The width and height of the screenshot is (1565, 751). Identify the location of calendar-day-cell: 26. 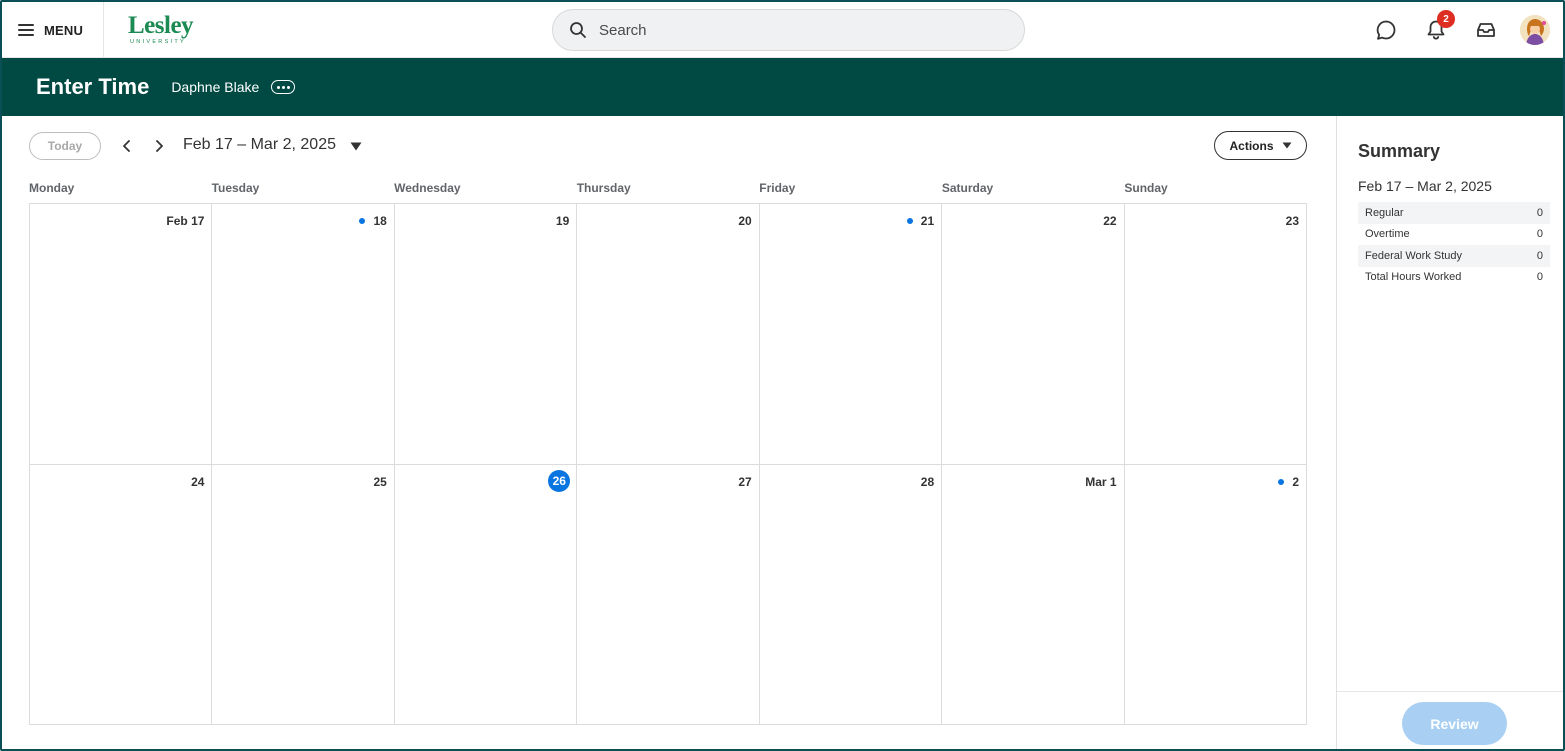
(486, 594).